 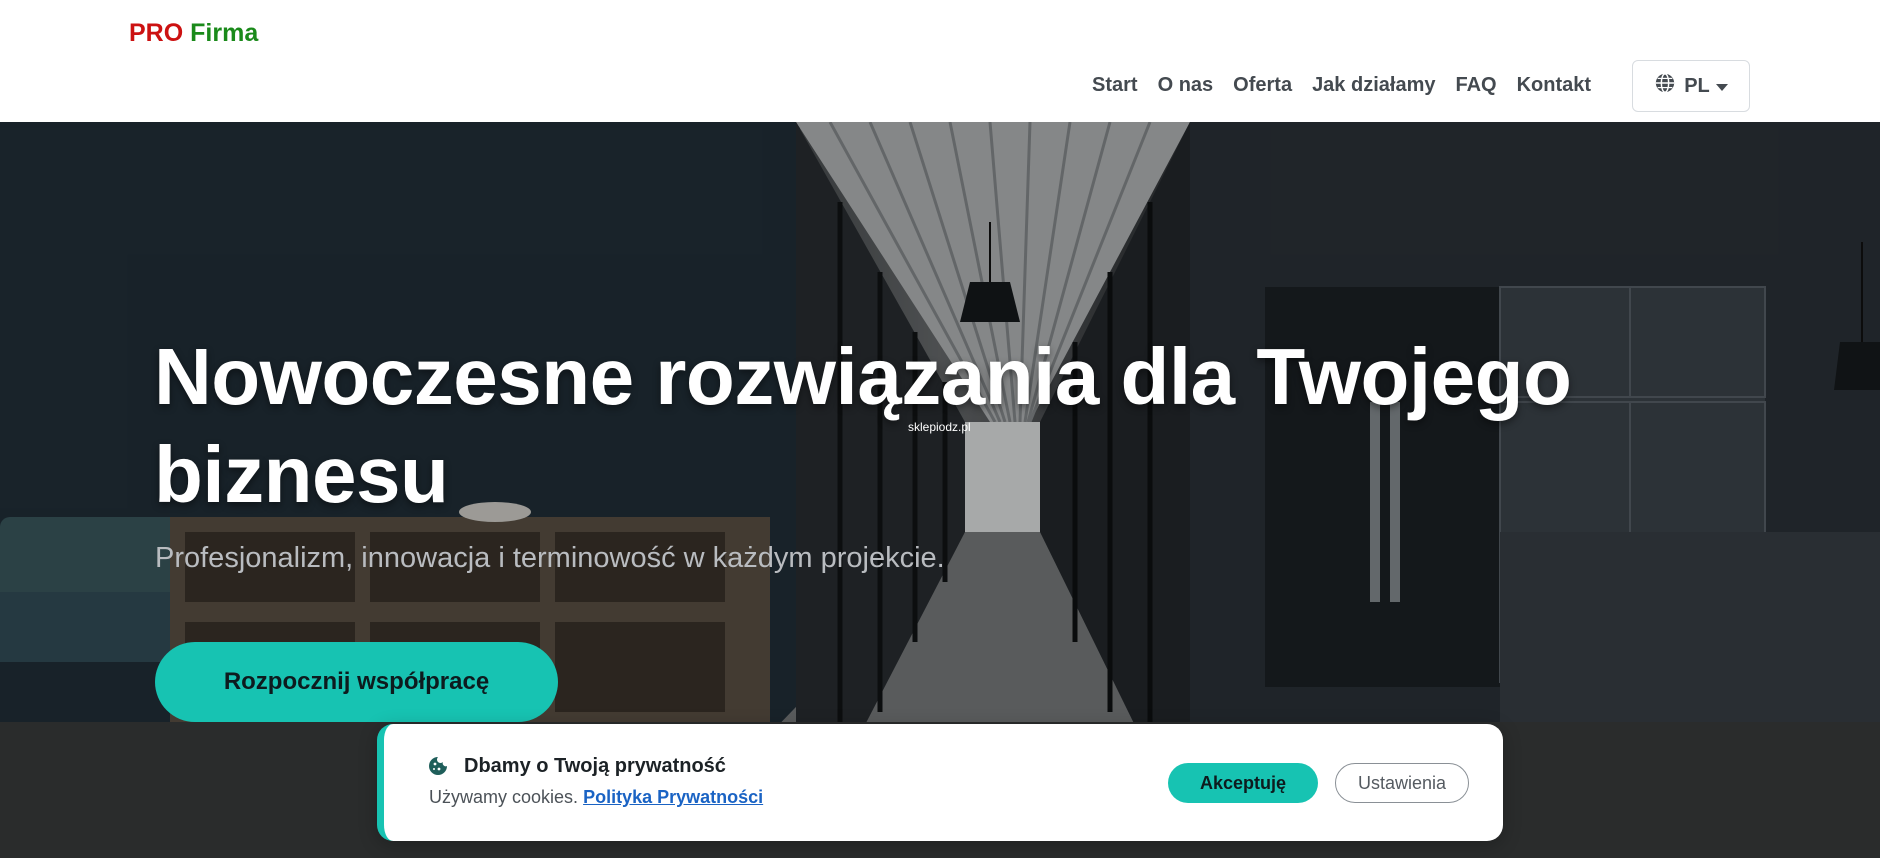 What do you see at coordinates (1665, 86) in the screenshot?
I see `globe-icon` at bounding box center [1665, 86].